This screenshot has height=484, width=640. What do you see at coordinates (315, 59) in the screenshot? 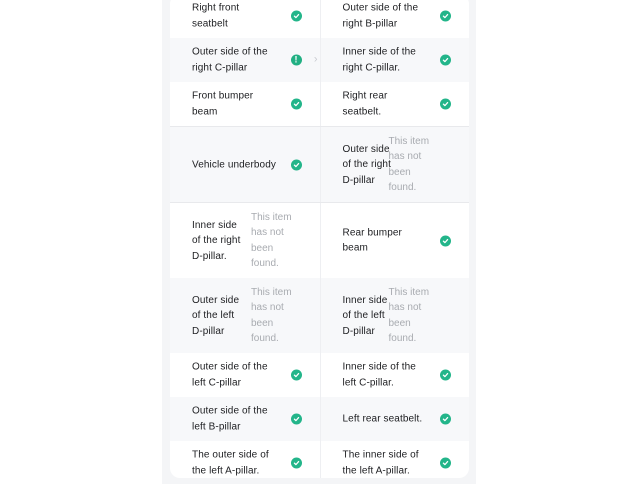
I see `chevron-right-icon: ›` at bounding box center [315, 59].